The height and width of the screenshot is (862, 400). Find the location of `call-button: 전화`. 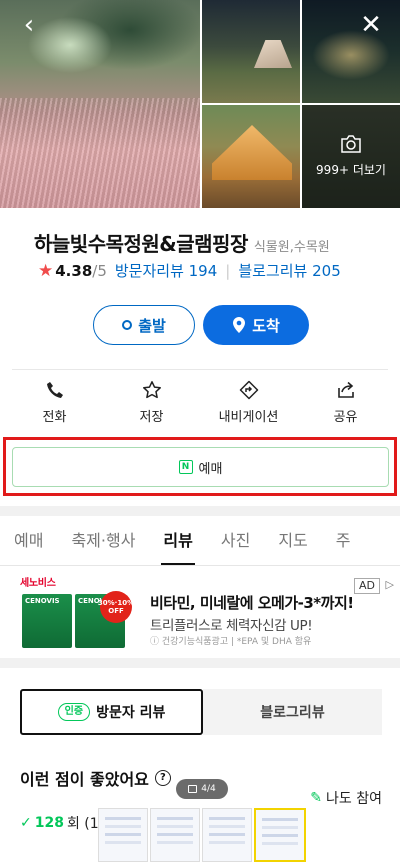

call-button: 전화 is located at coordinates (54, 402).